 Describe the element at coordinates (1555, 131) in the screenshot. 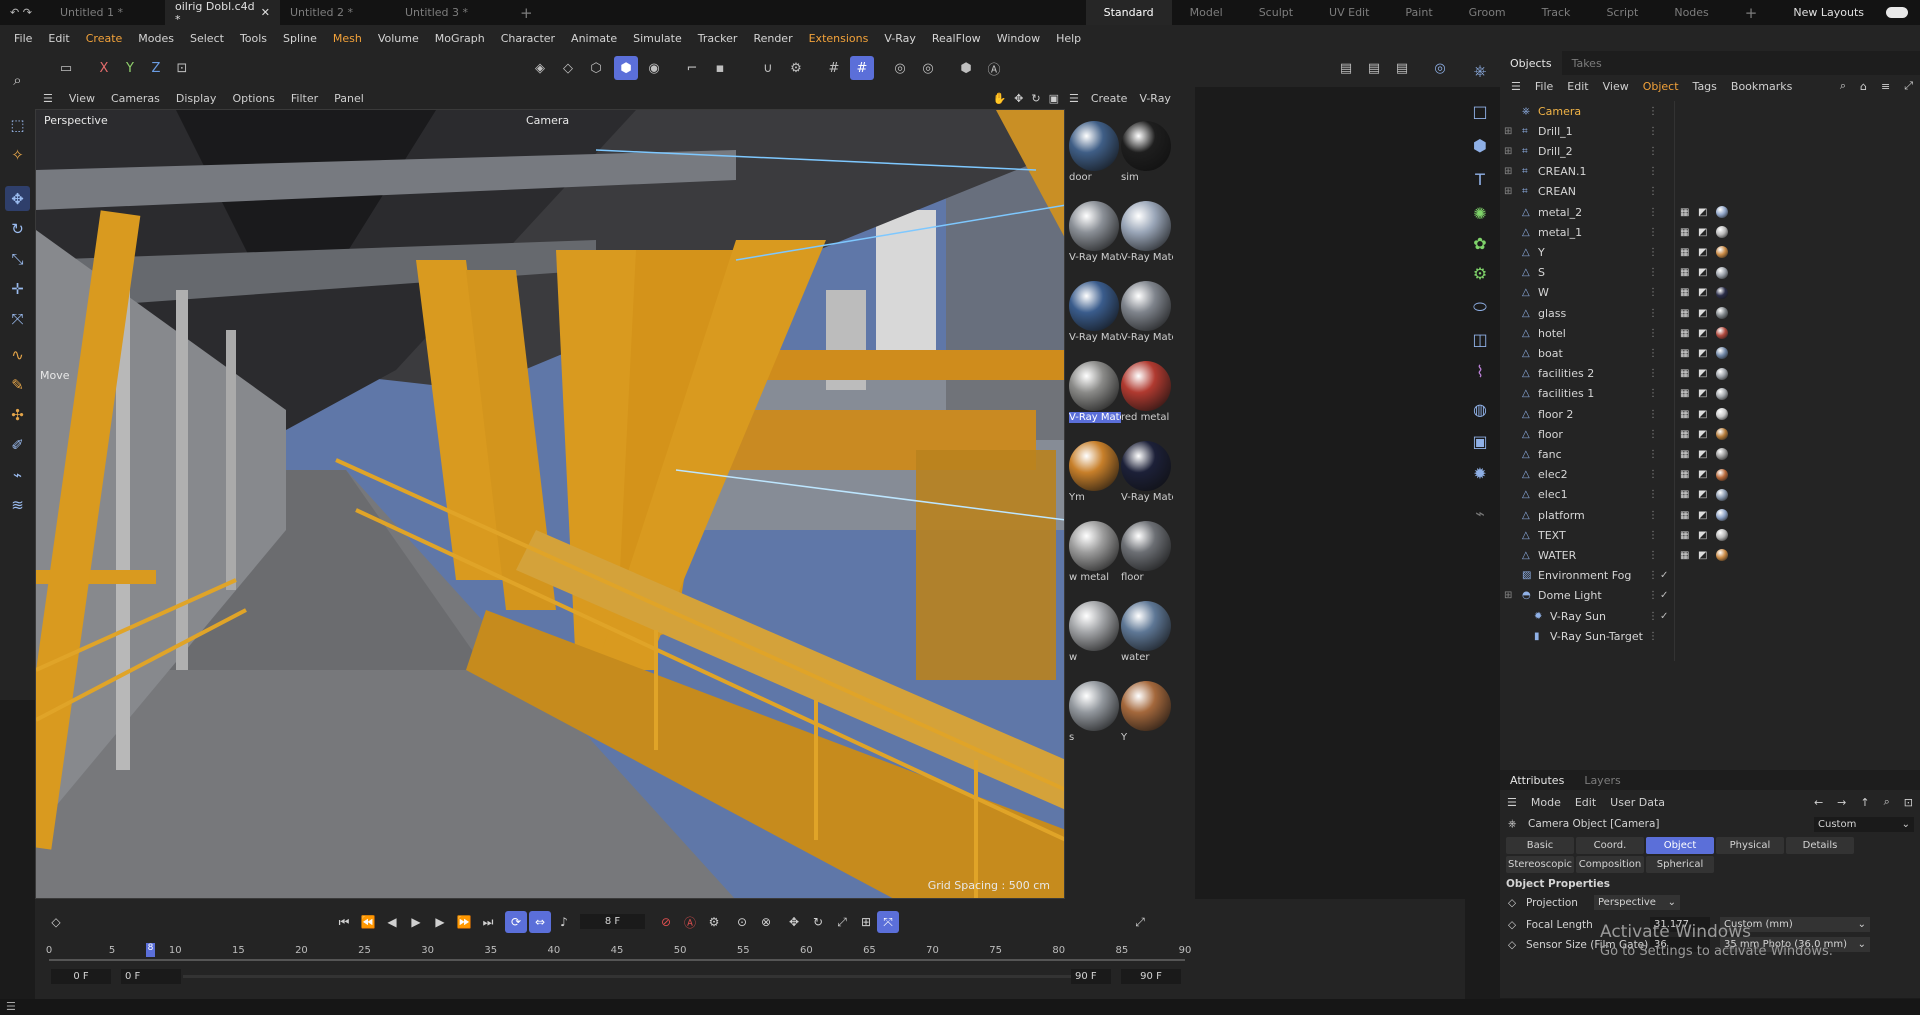

I see `object-name: Drill_1` at that location.